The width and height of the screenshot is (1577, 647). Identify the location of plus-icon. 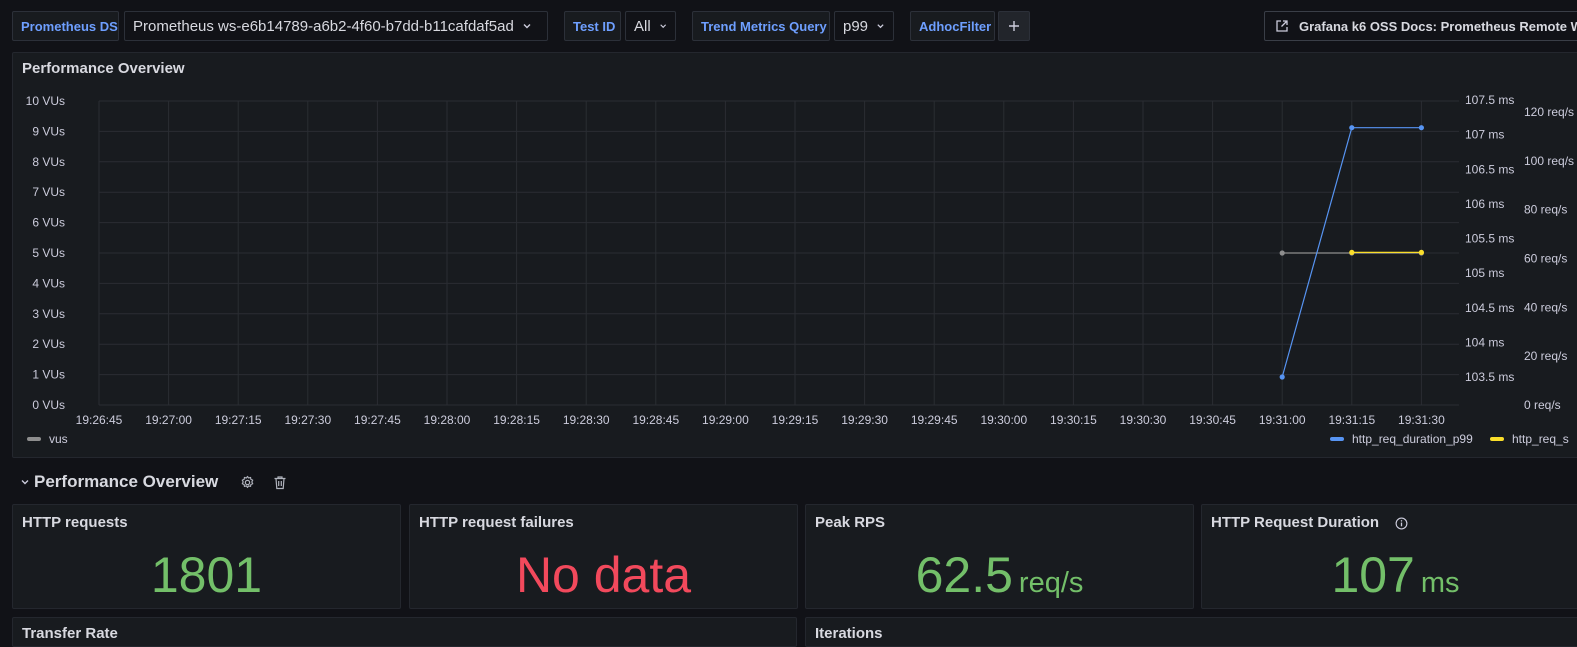
(1014, 26).